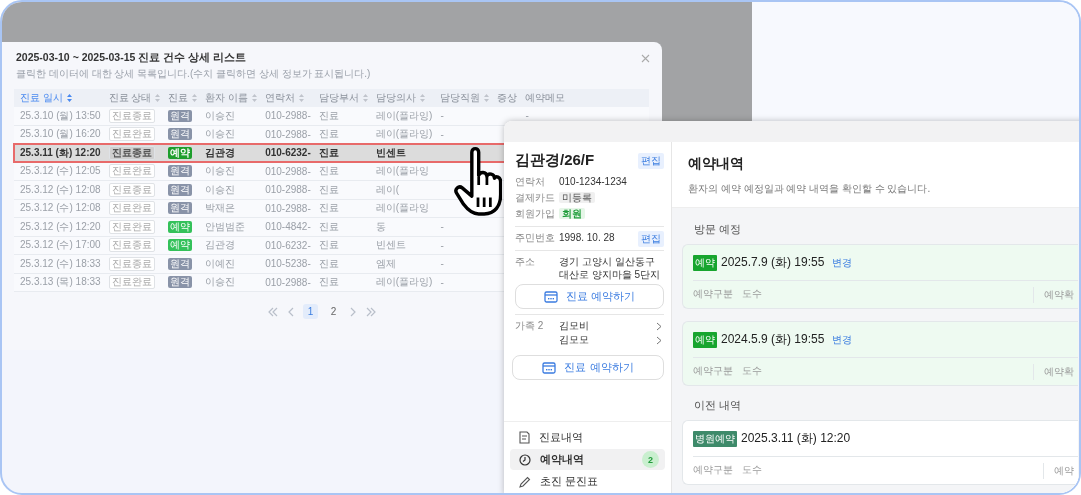  Describe the element at coordinates (718, 405) in the screenshot. I see `group-heading: 이전 내역` at that location.